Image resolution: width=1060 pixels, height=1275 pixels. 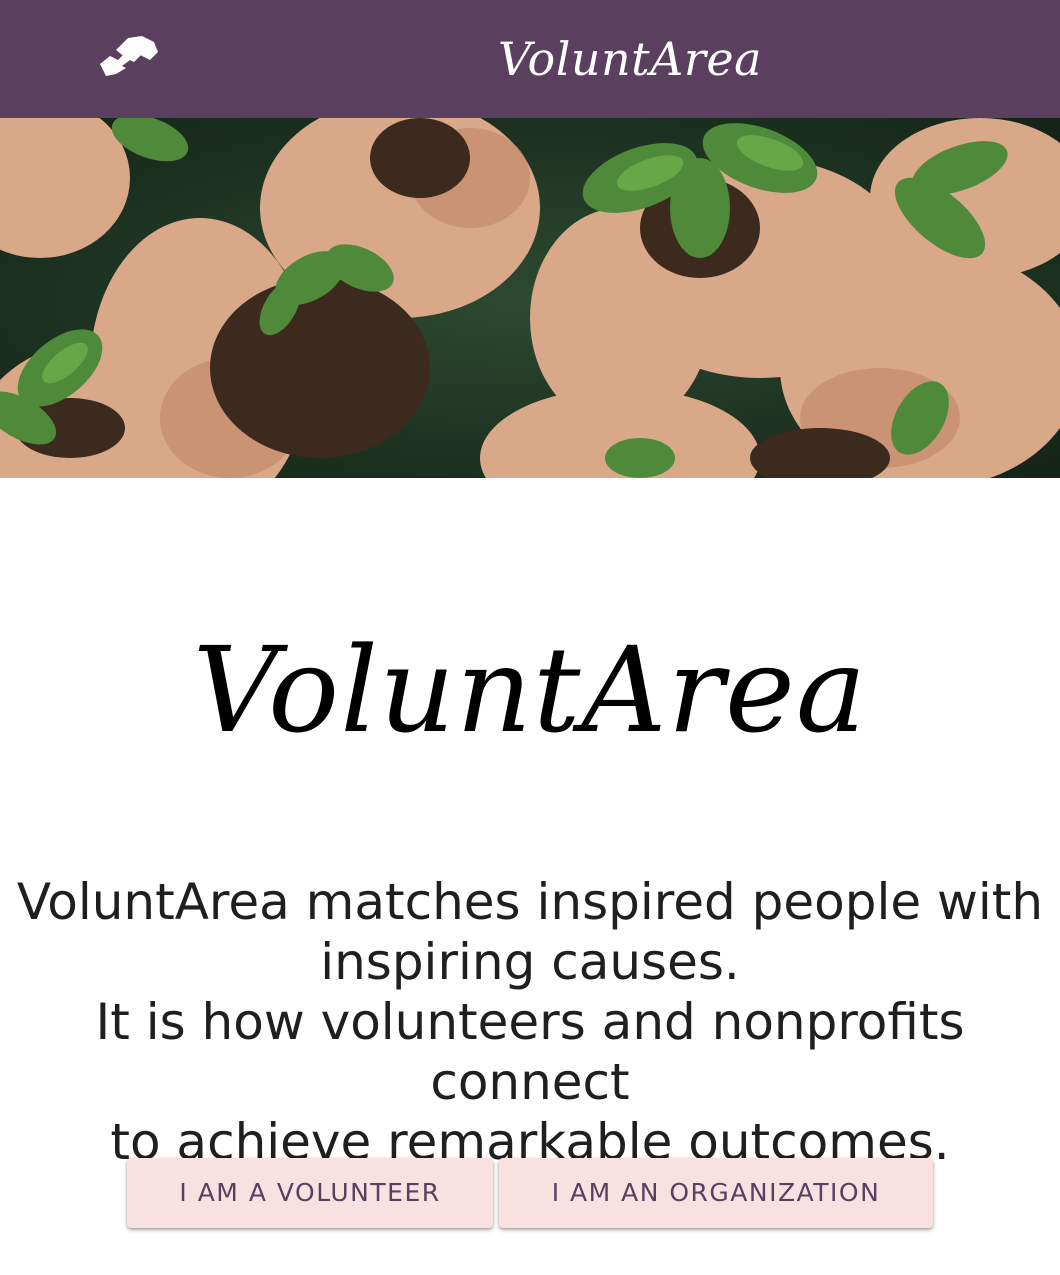 What do you see at coordinates (530, 690) in the screenshot?
I see `brand-title: VoluntArea` at bounding box center [530, 690].